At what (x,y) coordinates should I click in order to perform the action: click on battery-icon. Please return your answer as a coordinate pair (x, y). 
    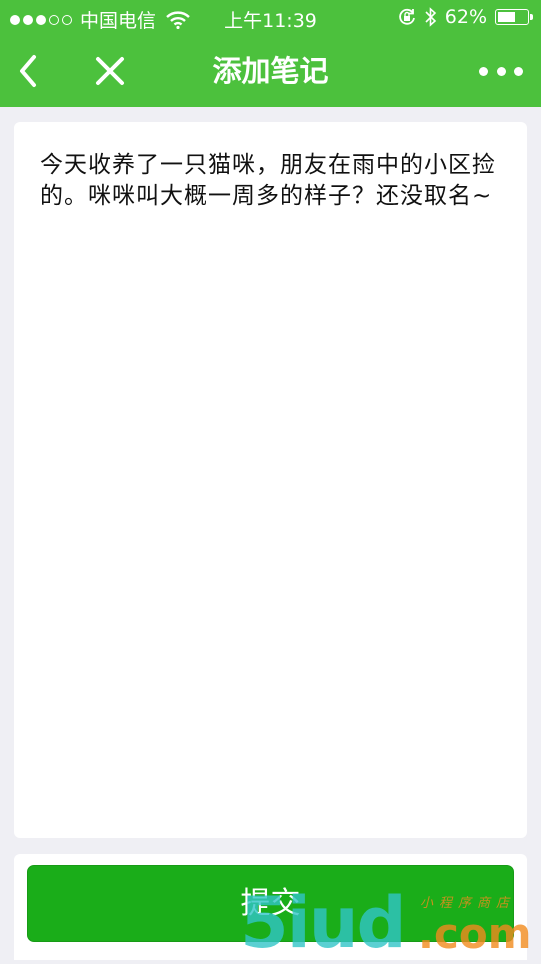
    Looking at the image, I should click on (514, 17).